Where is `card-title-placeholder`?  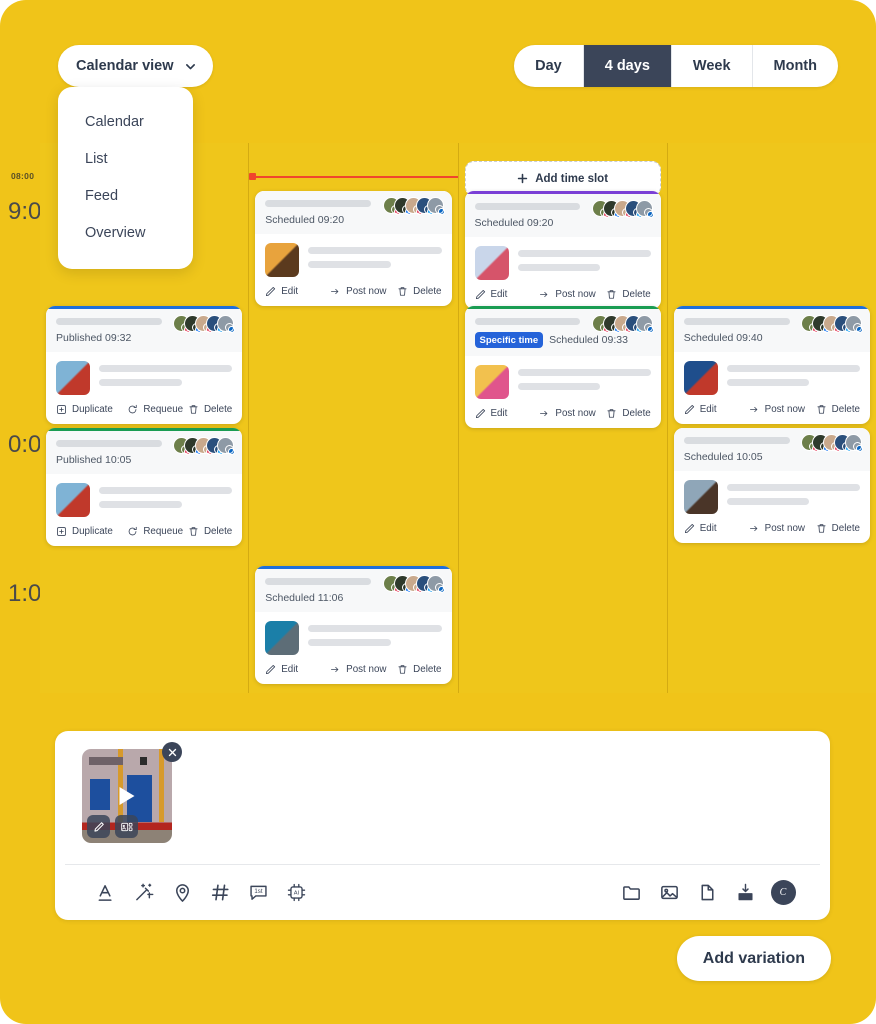
card-title-placeholder is located at coordinates (527, 321).